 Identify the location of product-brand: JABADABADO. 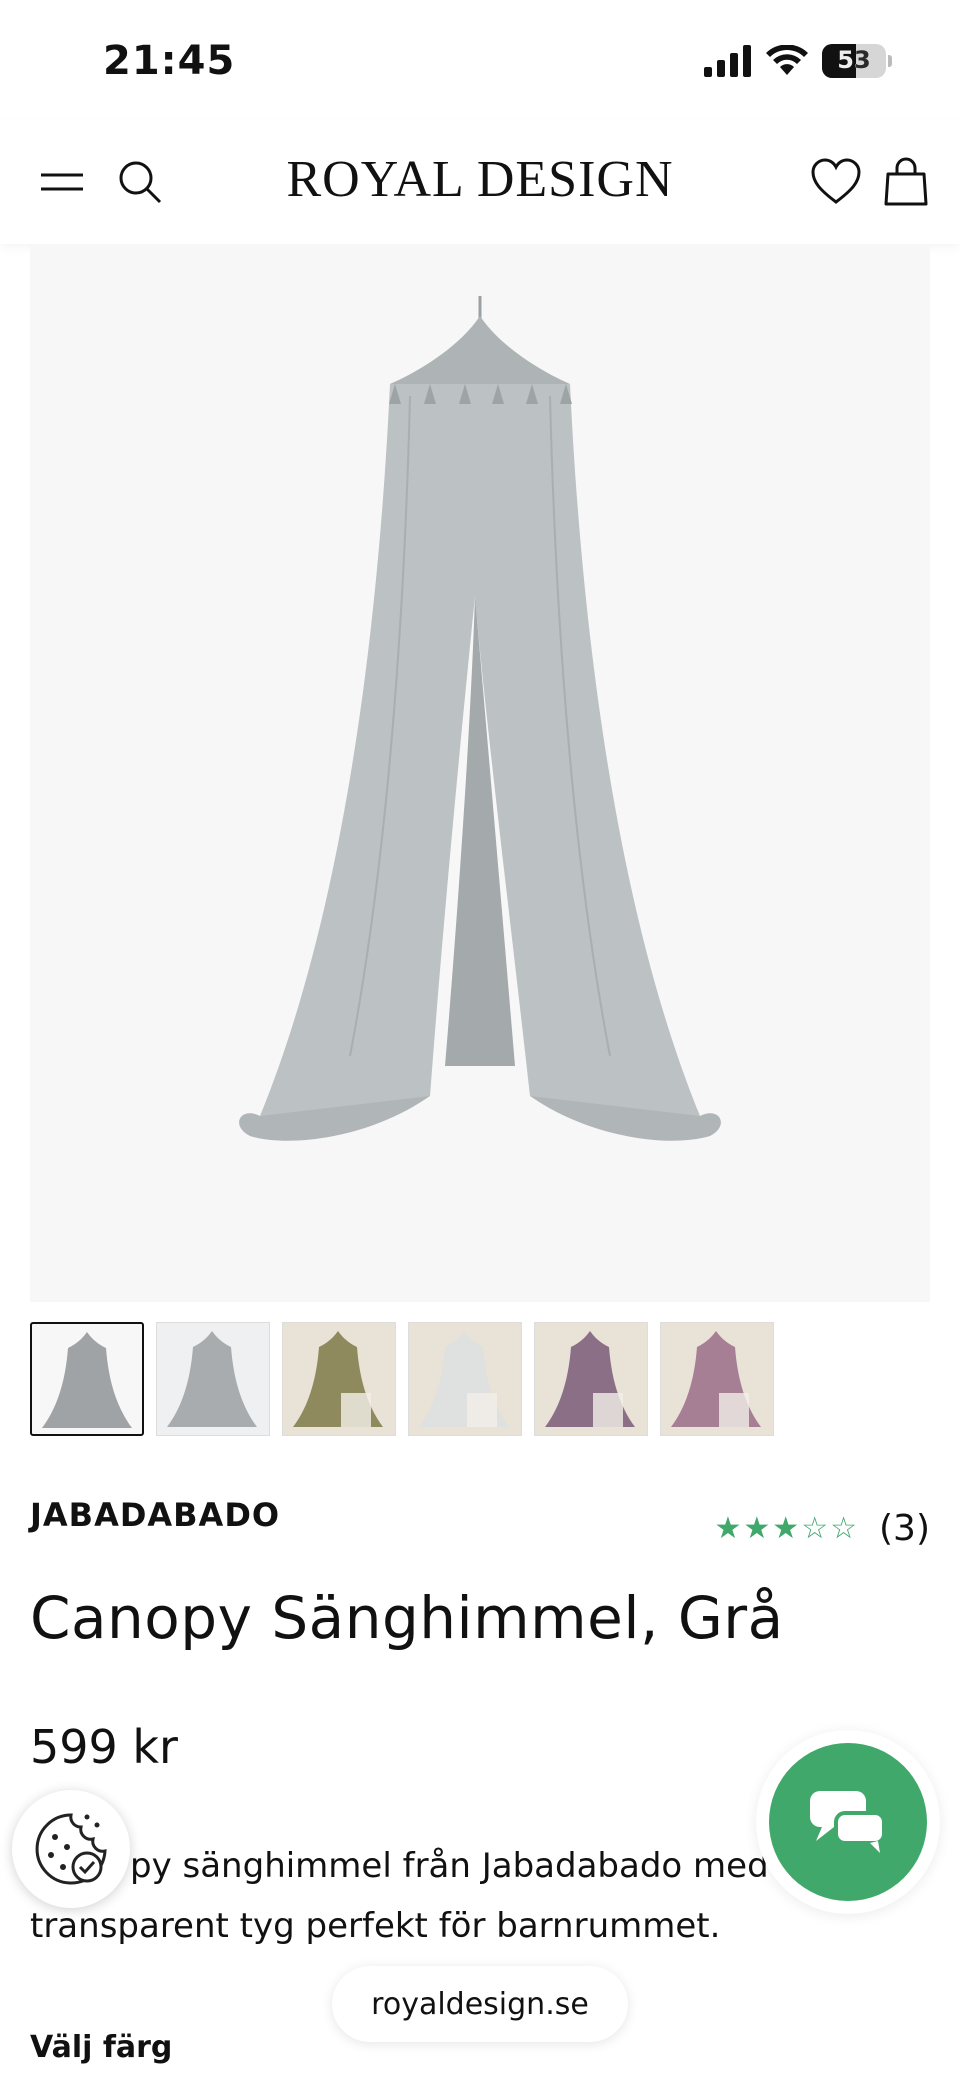
(155, 1515).